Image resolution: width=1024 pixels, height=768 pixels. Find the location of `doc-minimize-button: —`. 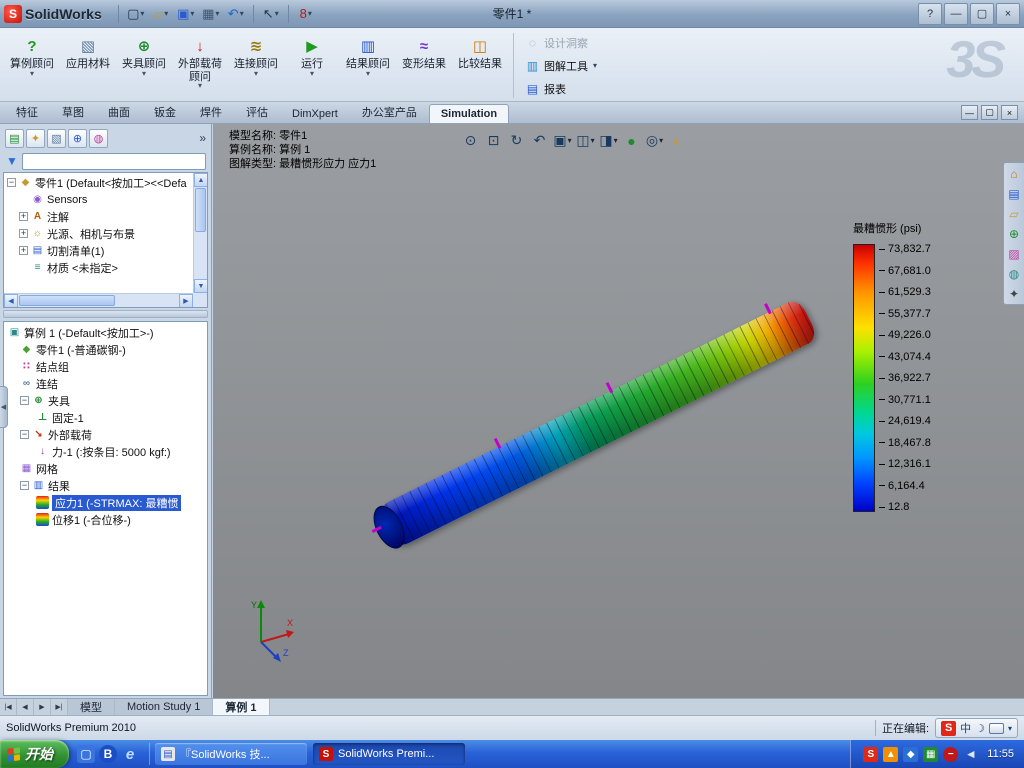

doc-minimize-button: — is located at coordinates (969, 112).